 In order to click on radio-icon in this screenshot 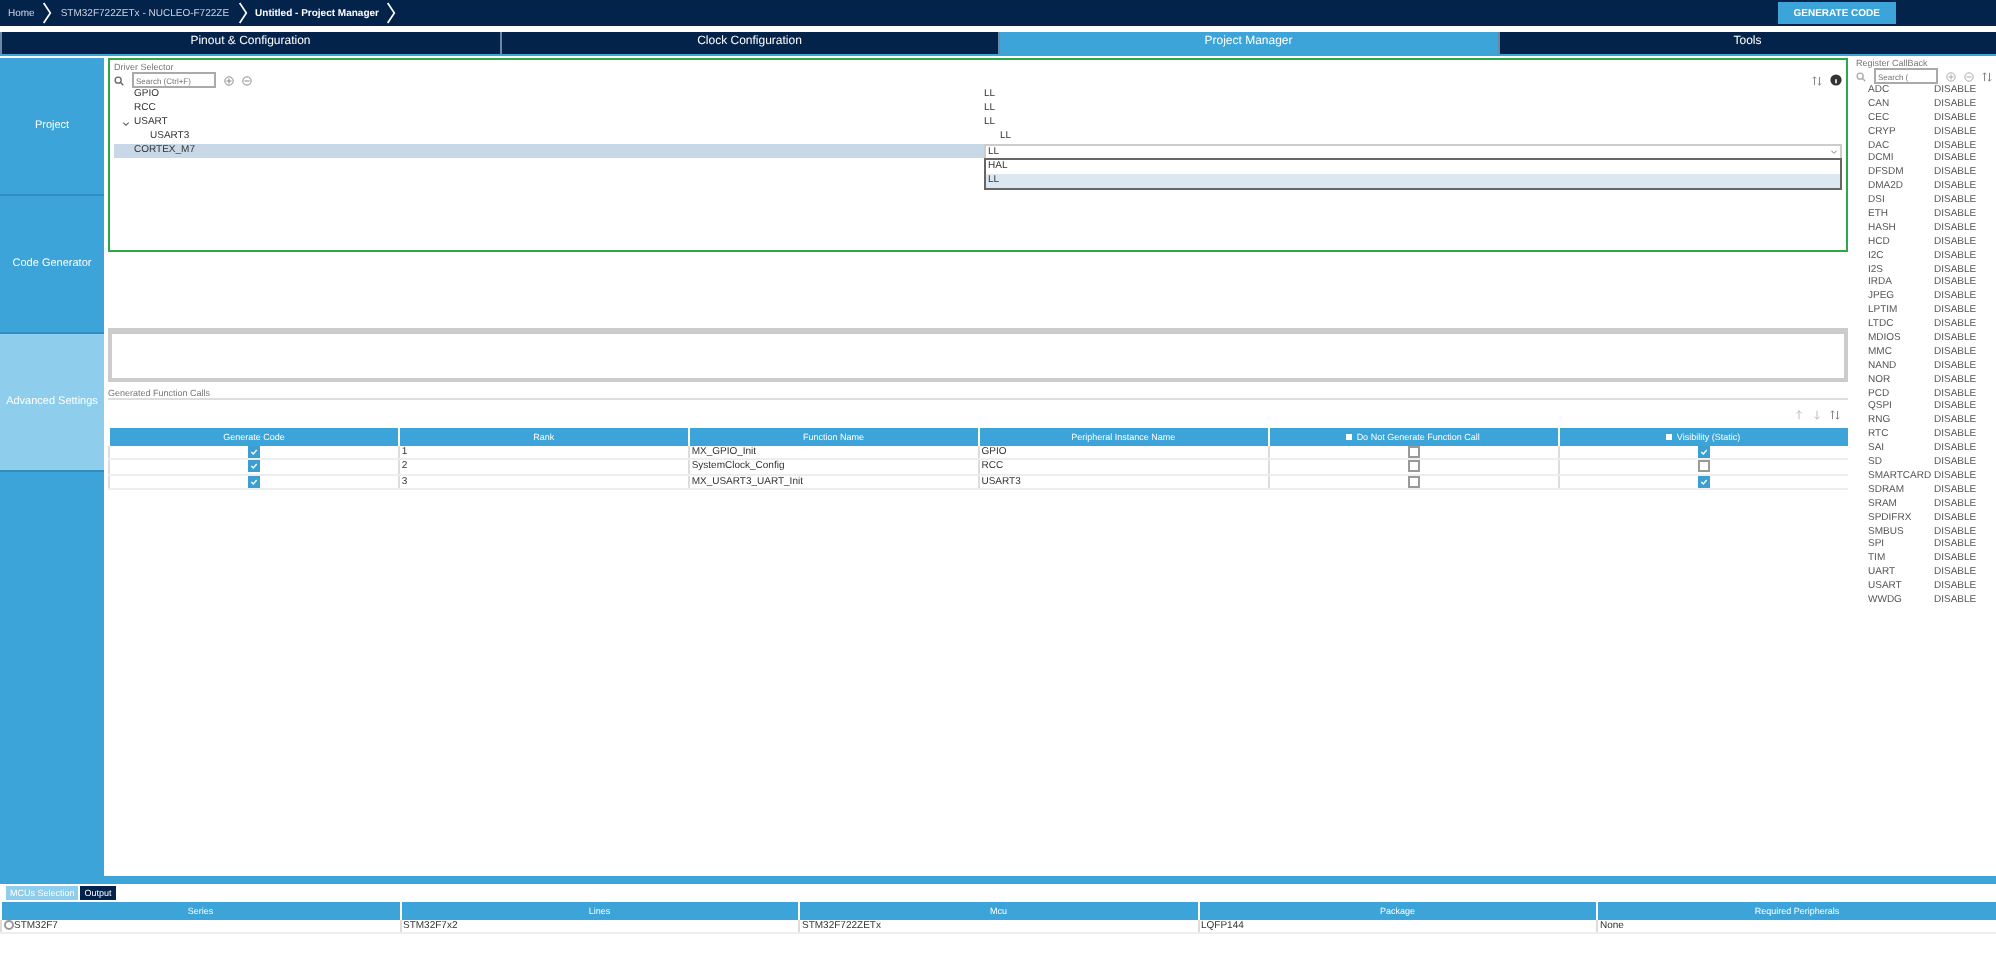, I will do `click(9, 925)`.